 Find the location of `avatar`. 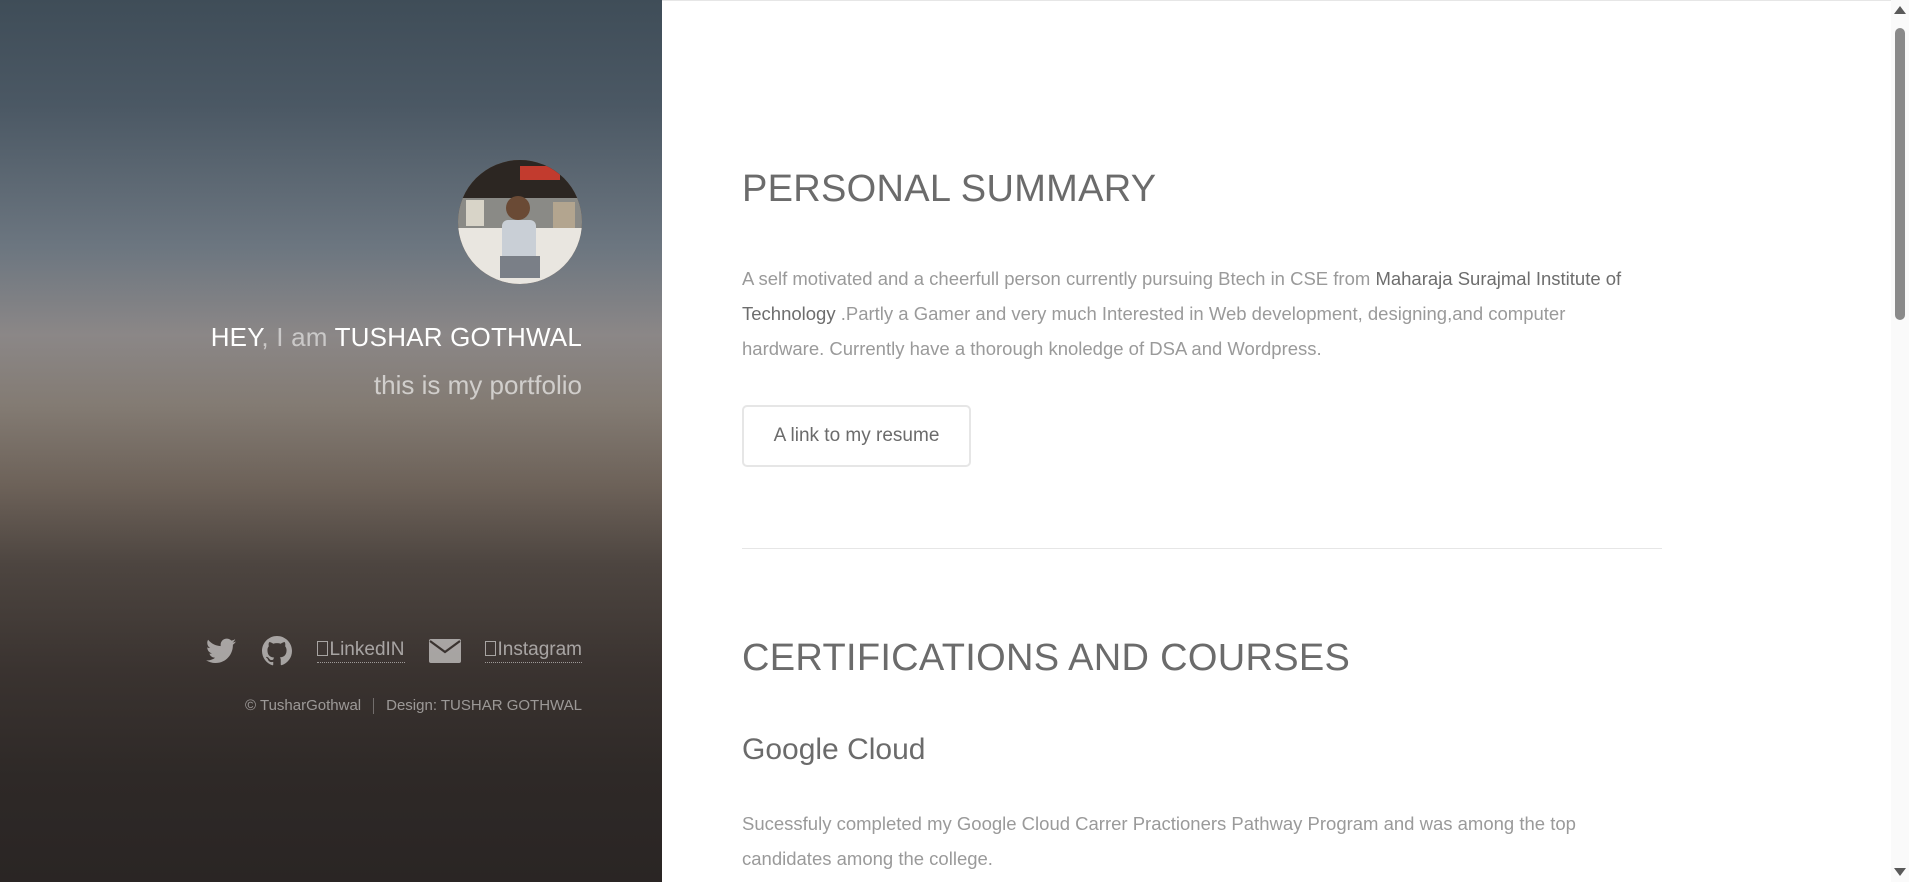

avatar is located at coordinates (520, 222).